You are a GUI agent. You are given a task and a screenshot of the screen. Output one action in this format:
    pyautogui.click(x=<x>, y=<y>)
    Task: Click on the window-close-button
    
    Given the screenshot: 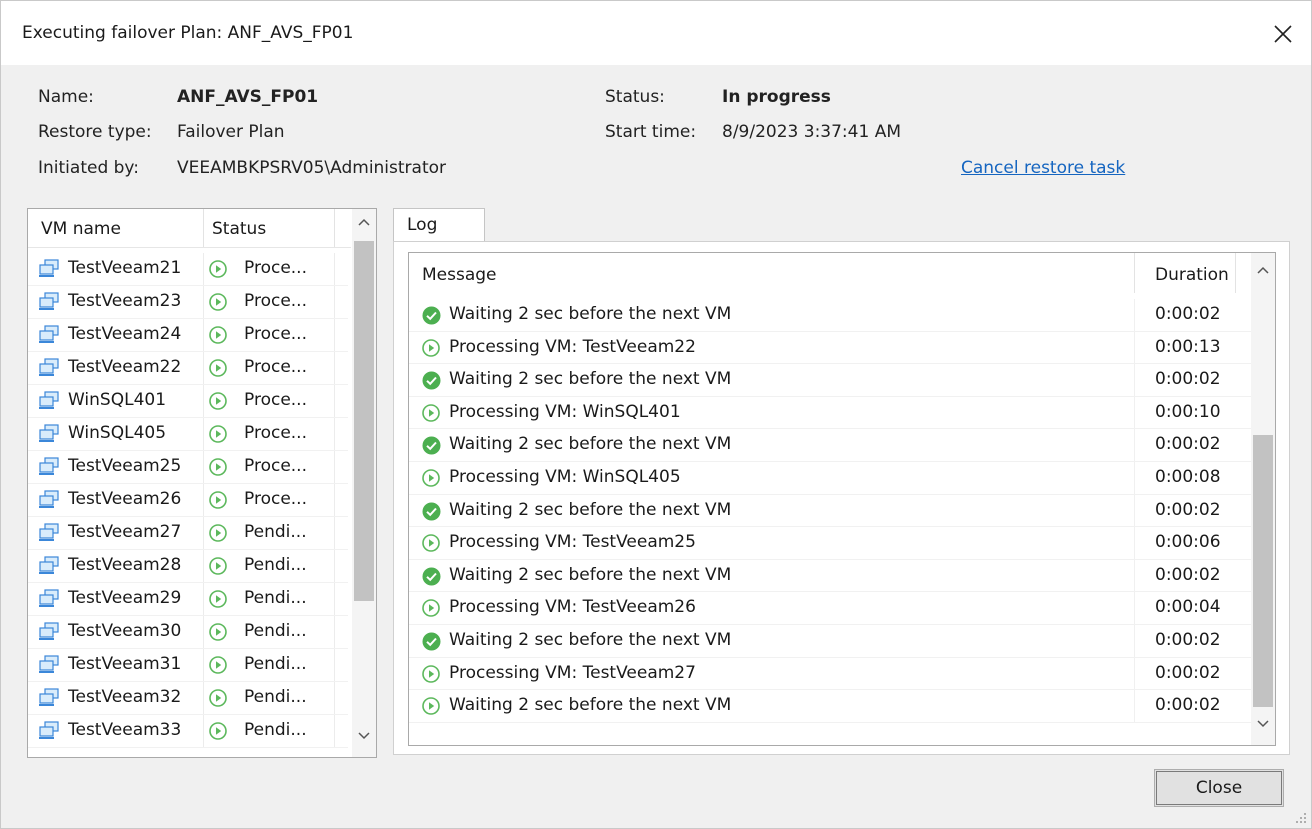 What is the action you would take?
    pyautogui.click(x=1283, y=34)
    